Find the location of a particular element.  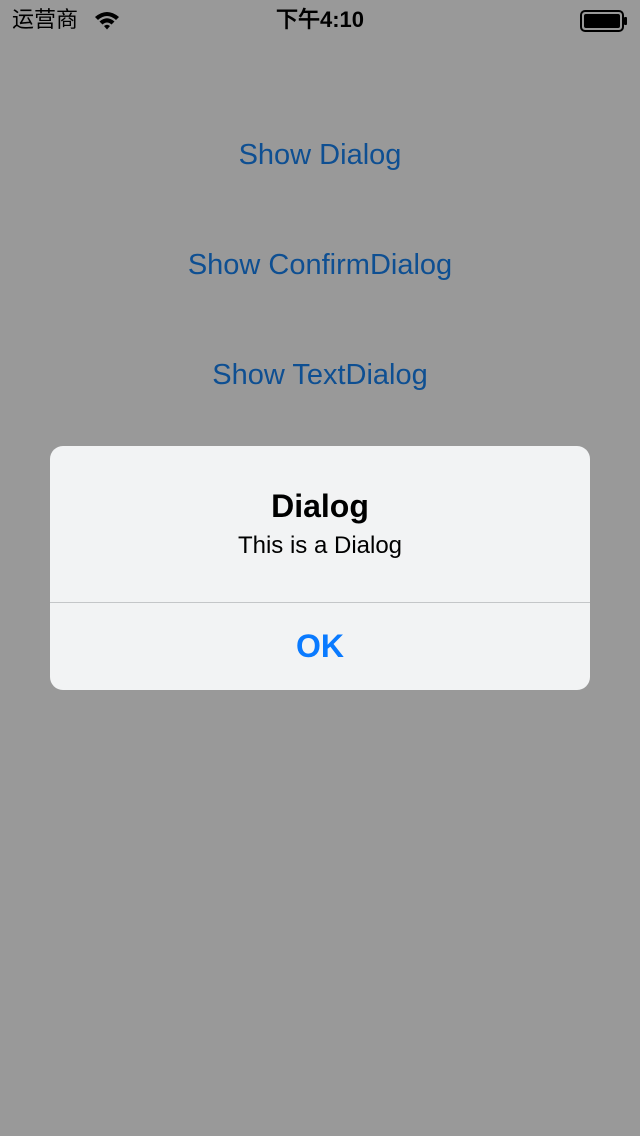

show-confirm-dialog-button: Show ConfirmDialog is located at coordinates (320, 265).